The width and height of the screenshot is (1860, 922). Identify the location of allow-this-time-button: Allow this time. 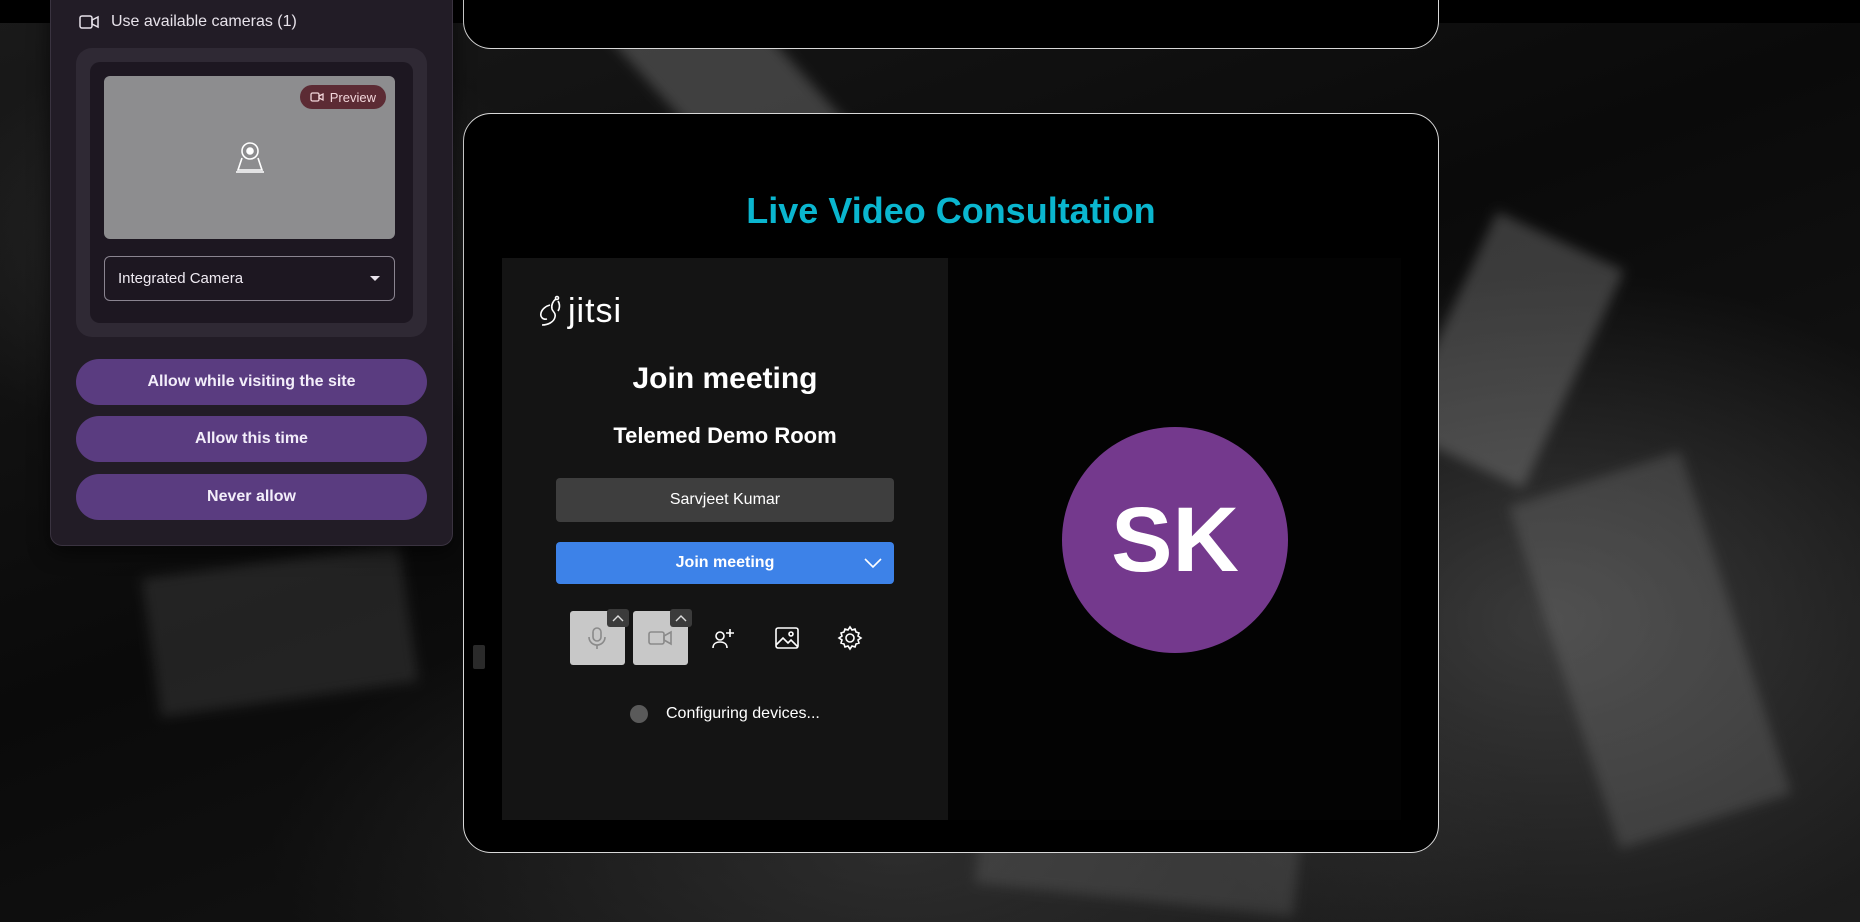
(251, 439).